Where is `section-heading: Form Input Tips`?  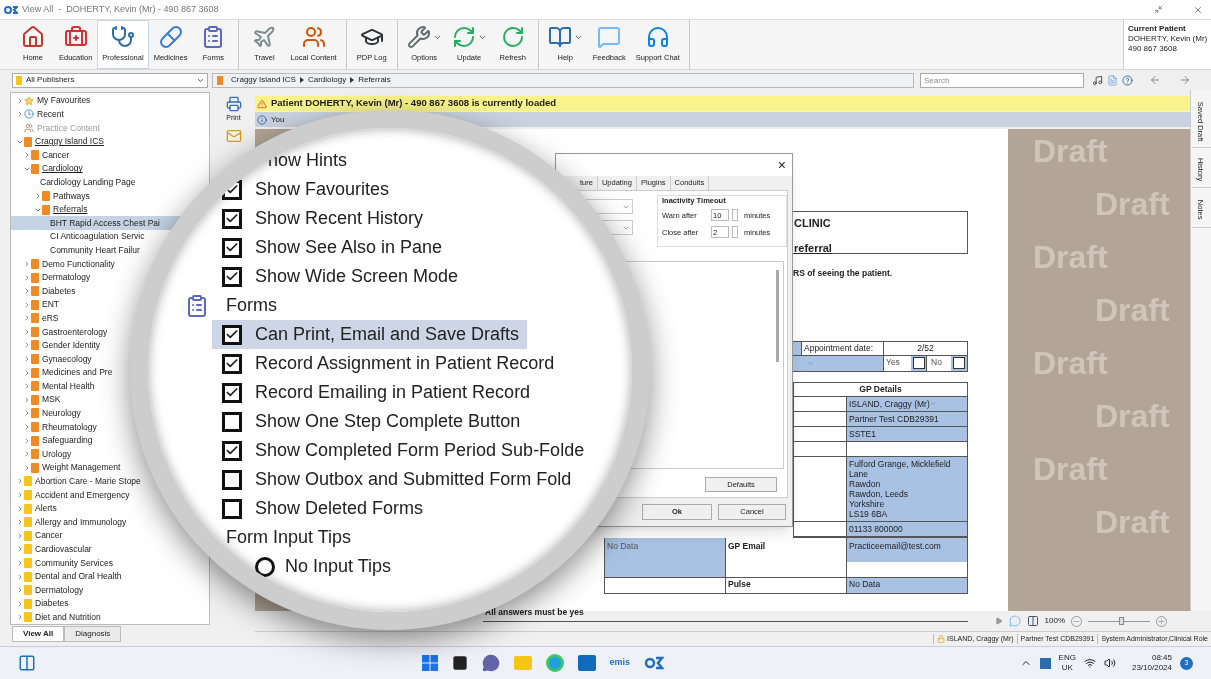 section-heading: Form Input Tips is located at coordinates (289, 537).